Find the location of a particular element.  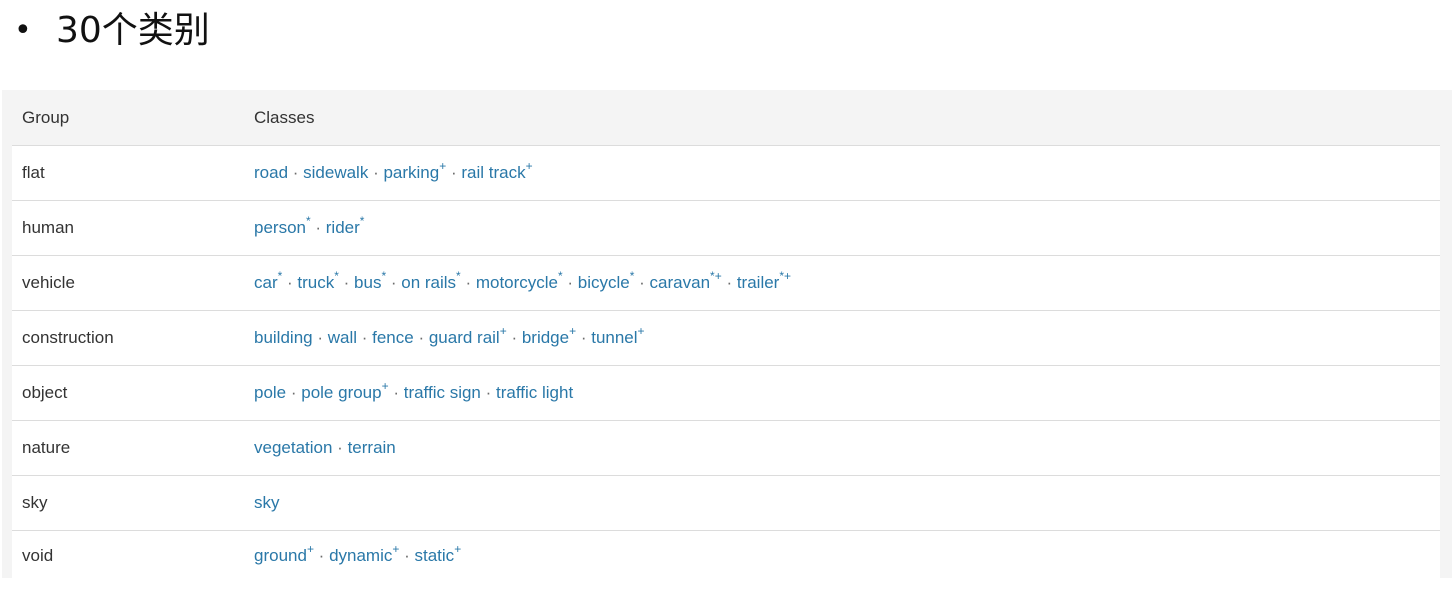

class-link: truck is located at coordinates (315, 282).